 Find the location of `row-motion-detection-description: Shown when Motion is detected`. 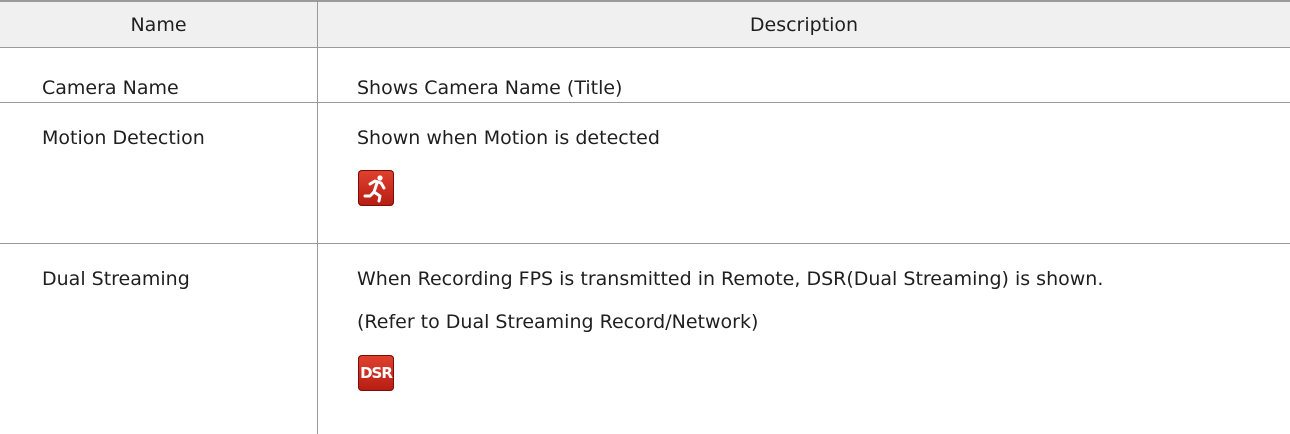

row-motion-detection-description: Shown when Motion is detected is located at coordinates (508, 138).